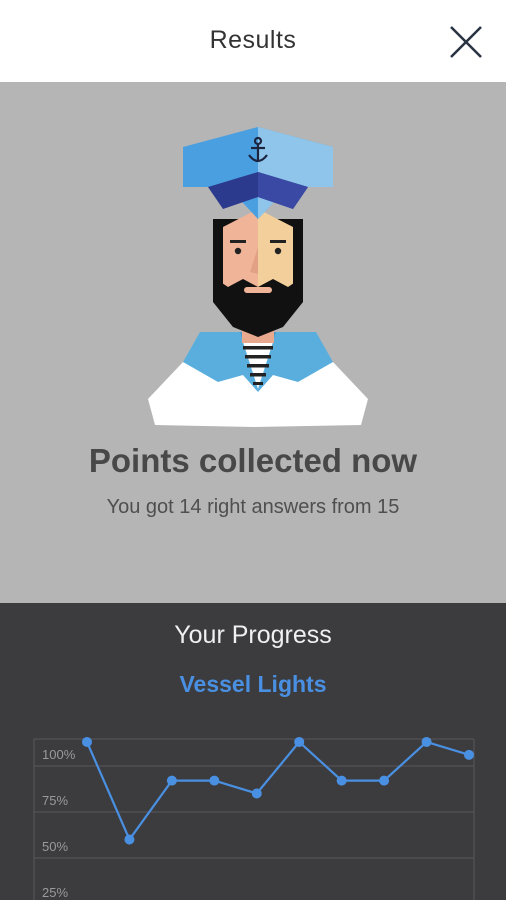  What do you see at coordinates (55, 800) in the screenshot?
I see `y-tick-label: 75%` at bounding box center [55, 800].